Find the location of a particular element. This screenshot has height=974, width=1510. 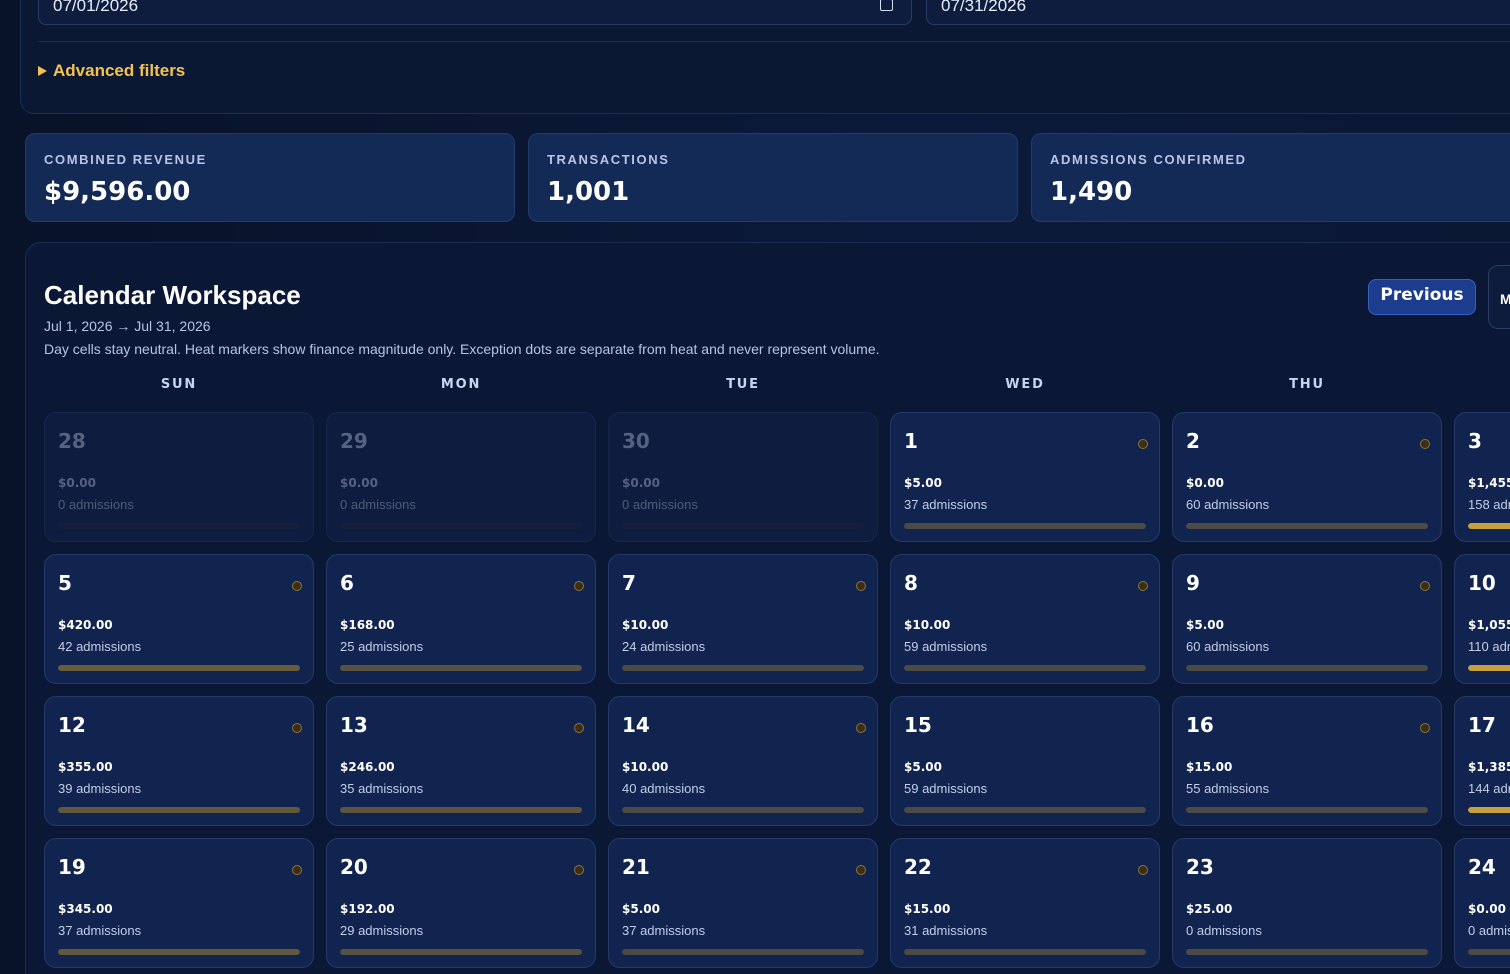

day-number: 14 is located at coordinates (636, 725).